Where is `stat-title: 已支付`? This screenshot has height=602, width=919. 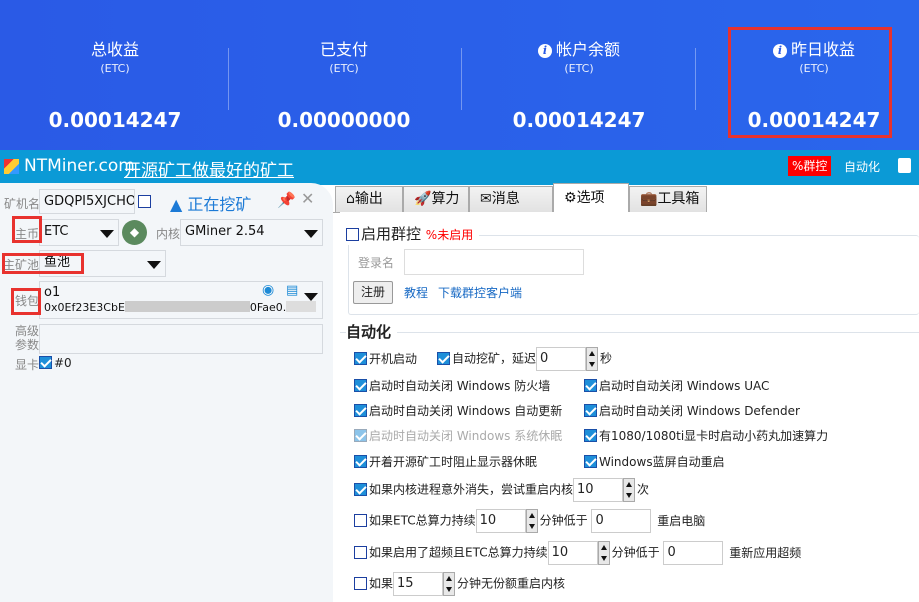 stat-title: 已支付 is located at coordinates (343, 49).